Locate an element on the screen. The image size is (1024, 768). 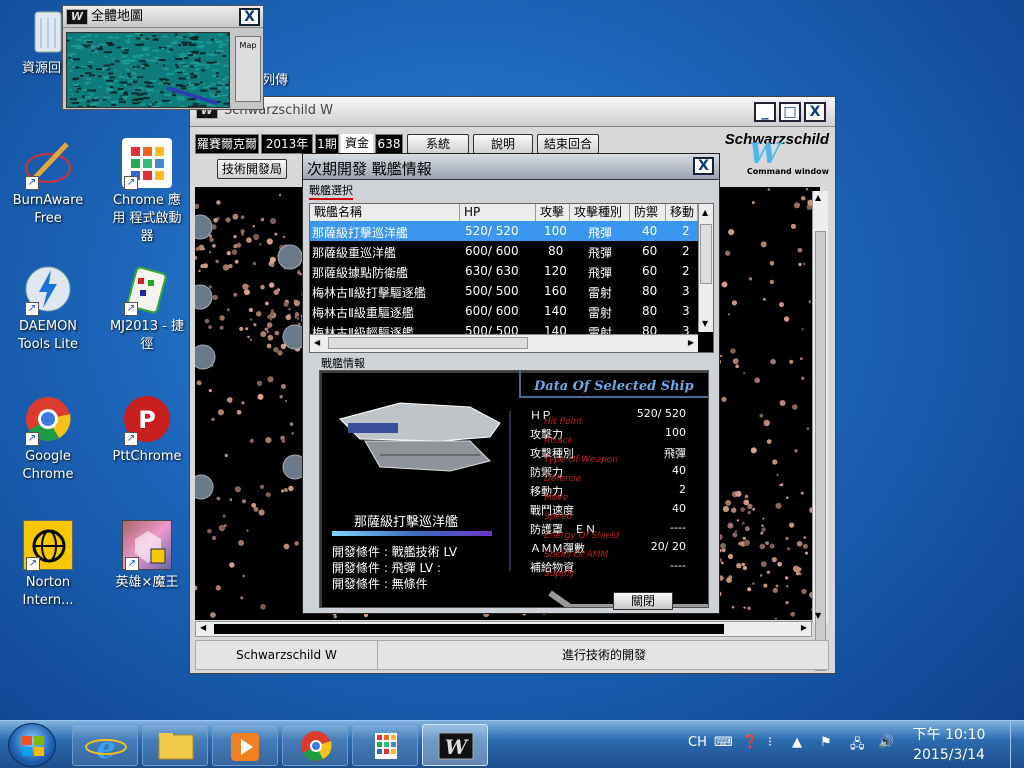
column-header: 戰艦名稱 is located at coordinates (385, 212).